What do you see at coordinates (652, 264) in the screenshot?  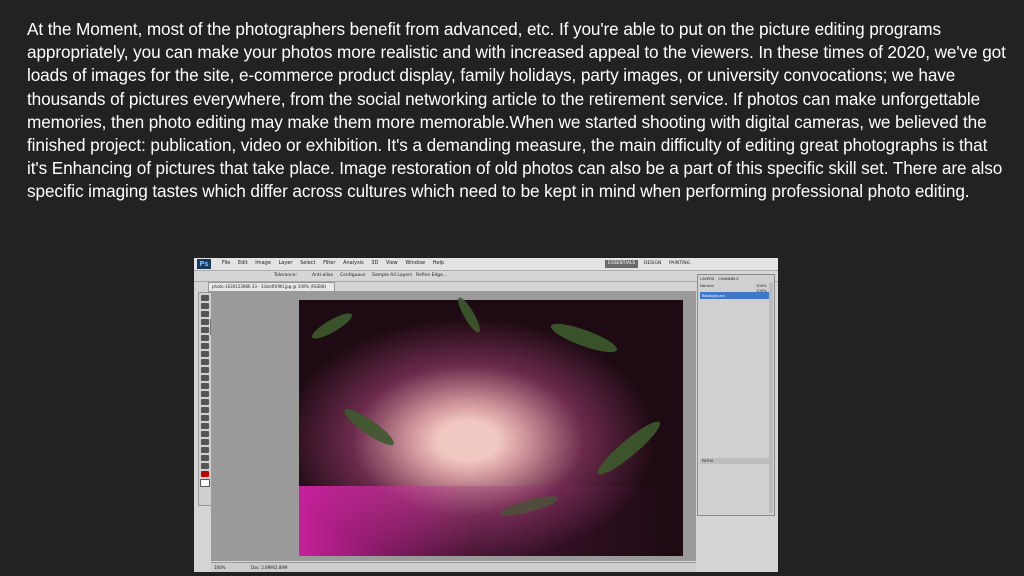 I see `workspace-design: DESIGN` at bounding box center [652, 264].